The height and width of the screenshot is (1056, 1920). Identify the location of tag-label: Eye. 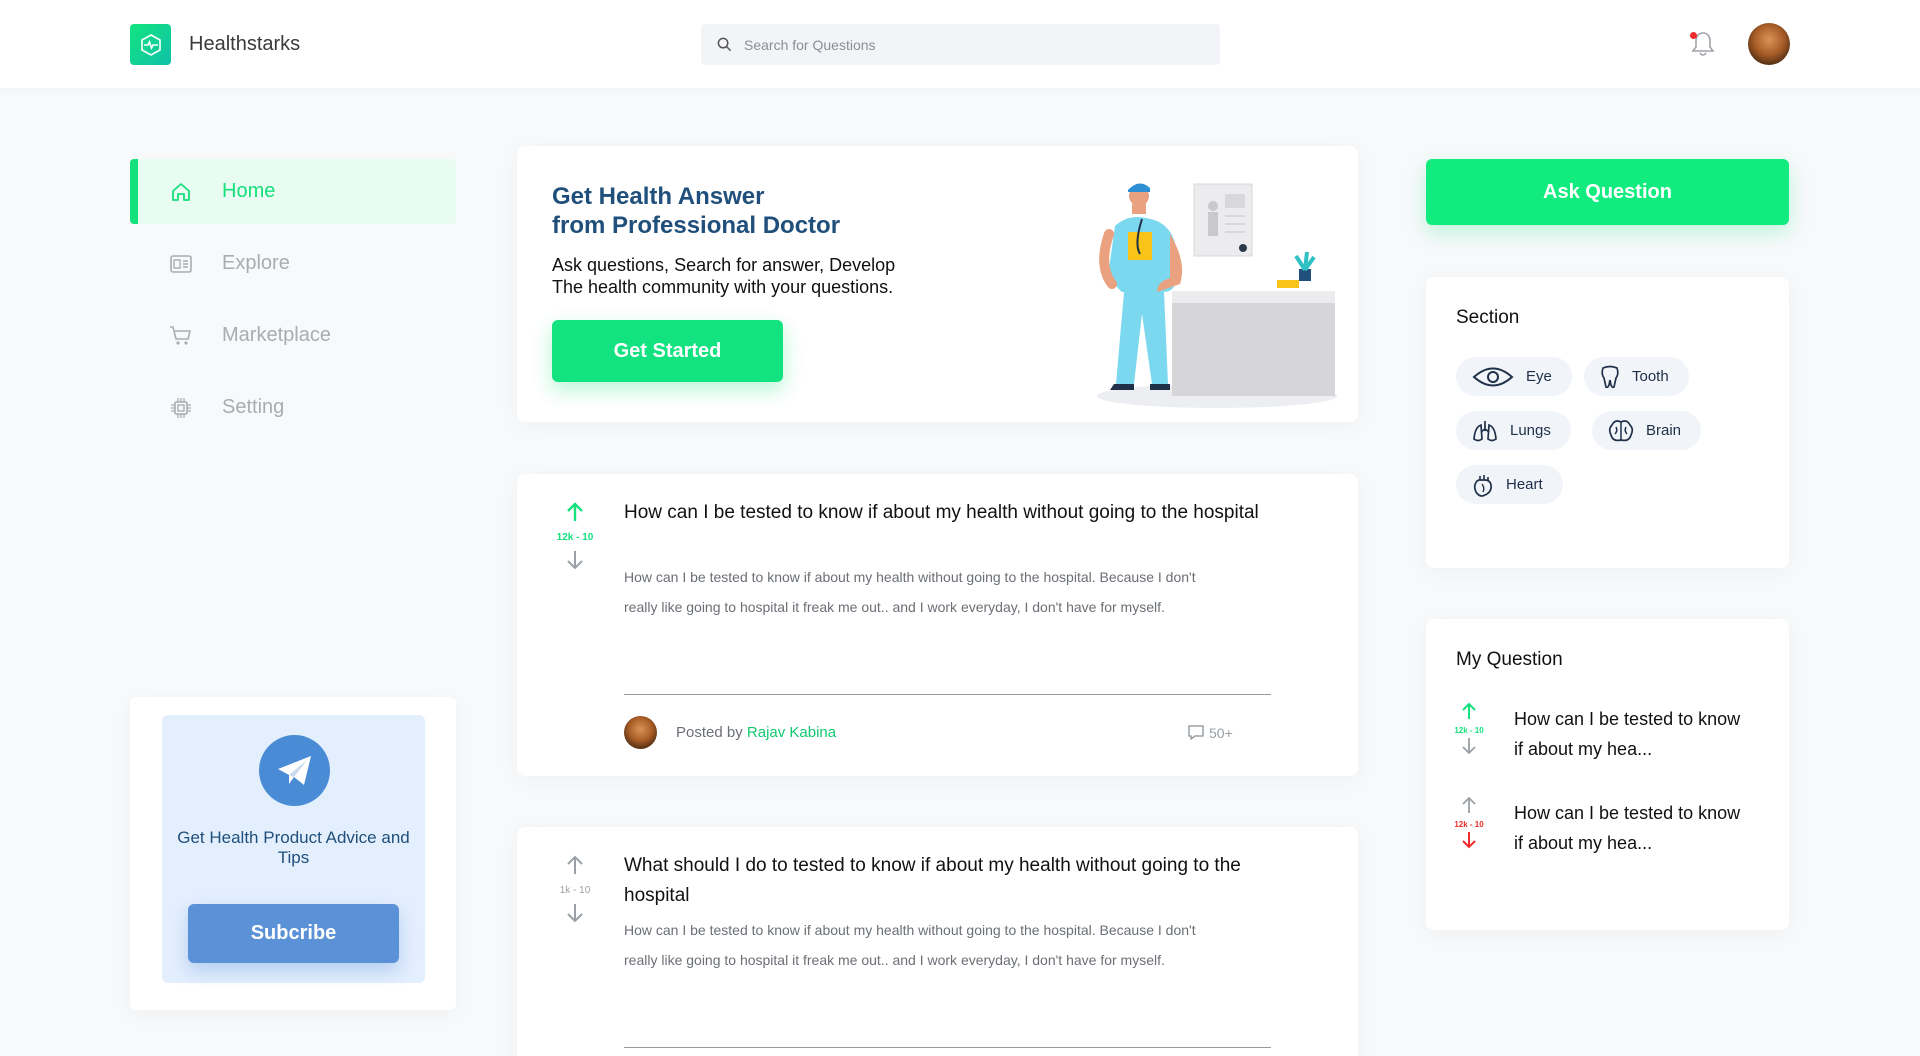
(1539, 376).